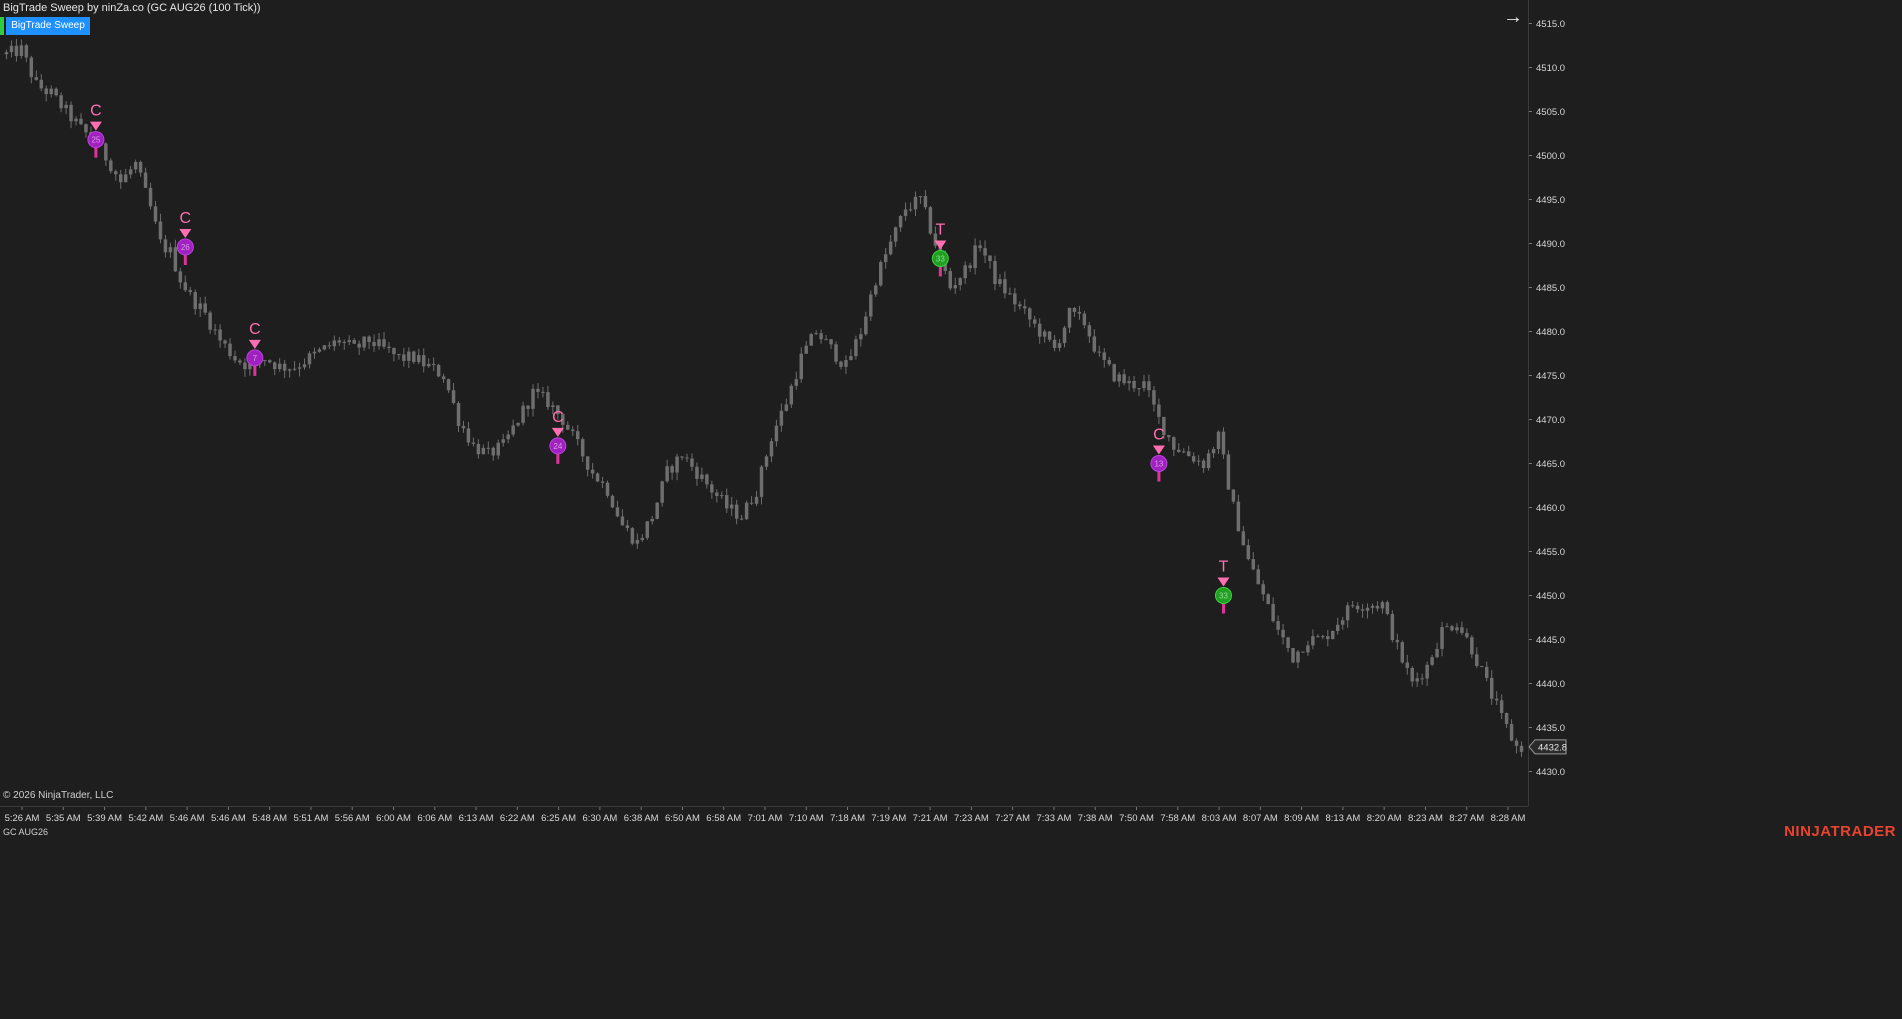 The height and width of the screenshot is (1019, 1902). Describe the element at coordinates (1550, 772) in the screenshot. I see `price-tick-label: 4430.0` at that location.